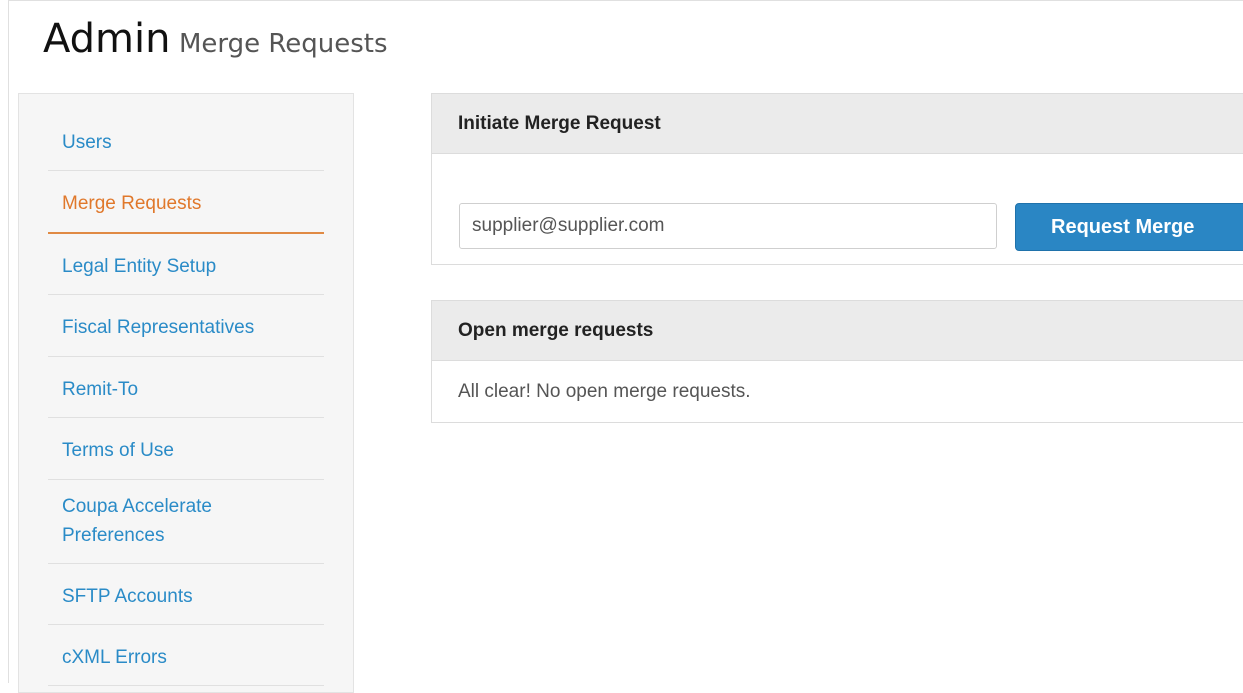 The image size is (1243, 693). What do you see at coordinates (283, 44) in the screenshot?
I see `page-subtitle: Merge Requests` at bounding box center [283, 44].